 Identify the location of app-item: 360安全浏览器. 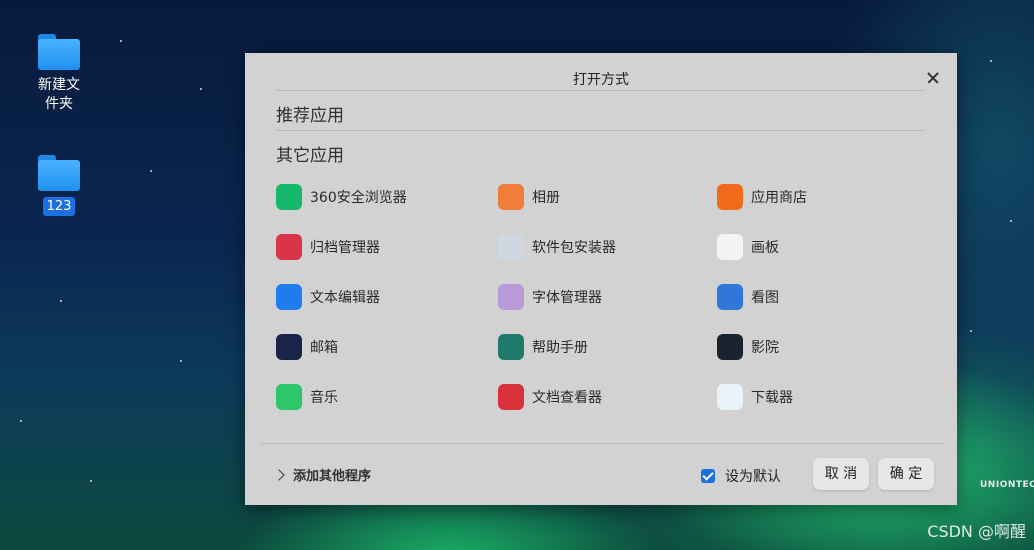
(341, 197).